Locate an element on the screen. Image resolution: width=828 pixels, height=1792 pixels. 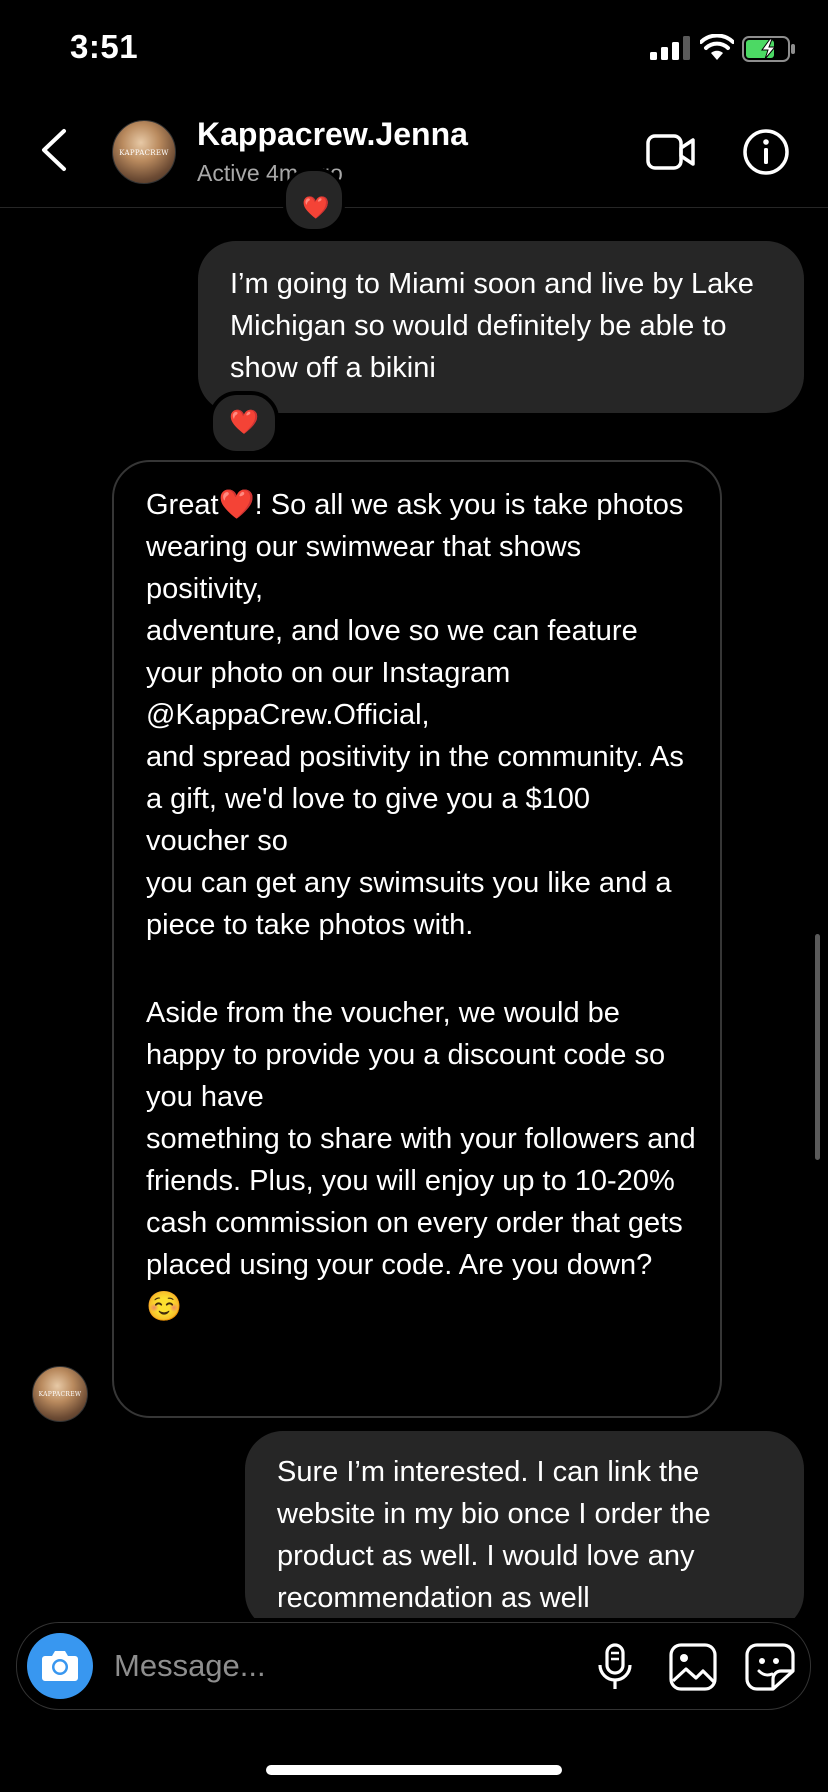
wifi-icon is located at coordinates (717, 47).